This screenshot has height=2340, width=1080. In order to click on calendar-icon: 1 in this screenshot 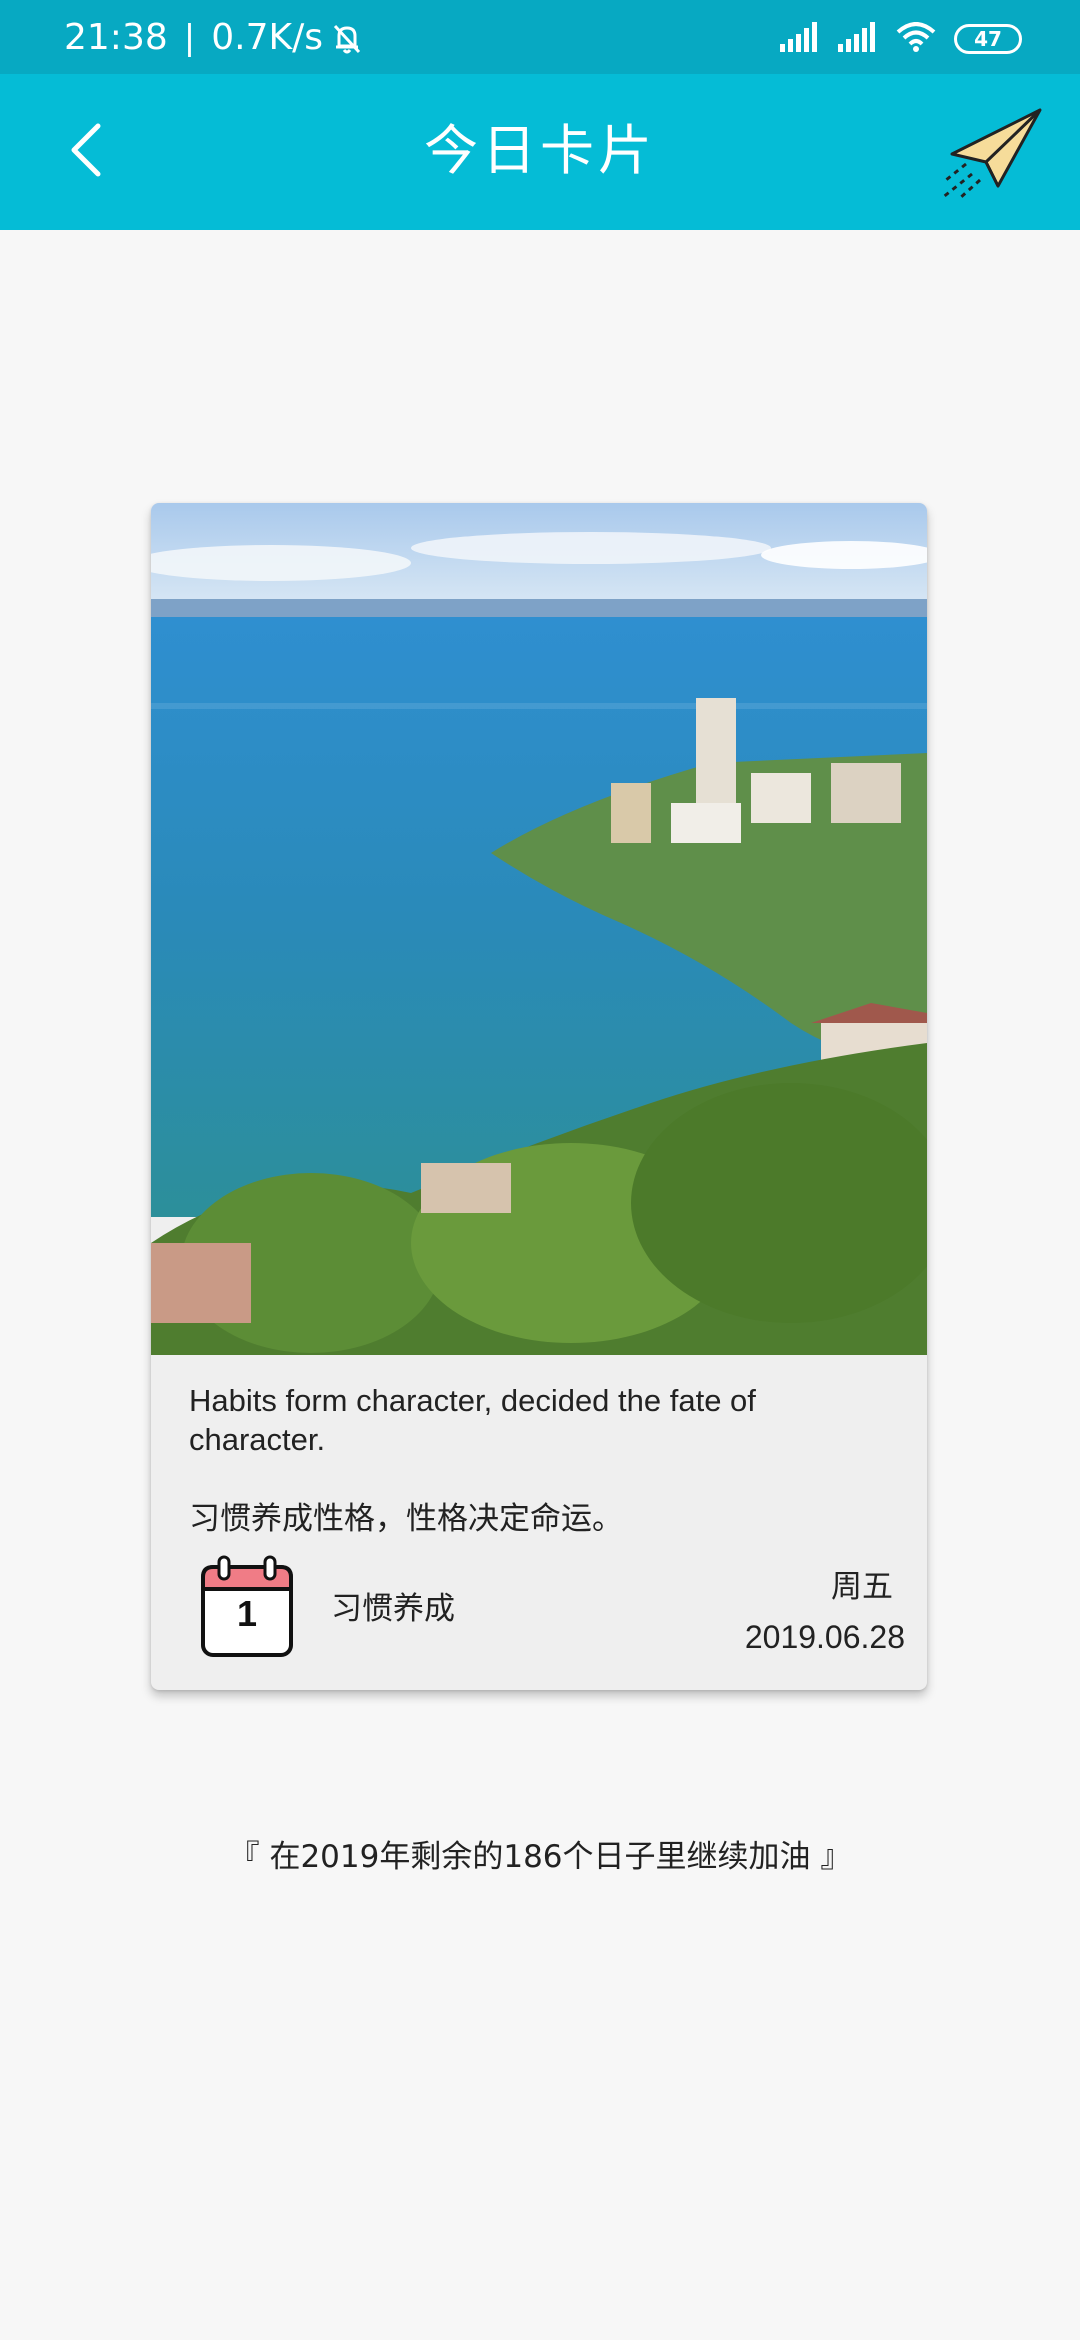, I will do `click(247, 1606)`.